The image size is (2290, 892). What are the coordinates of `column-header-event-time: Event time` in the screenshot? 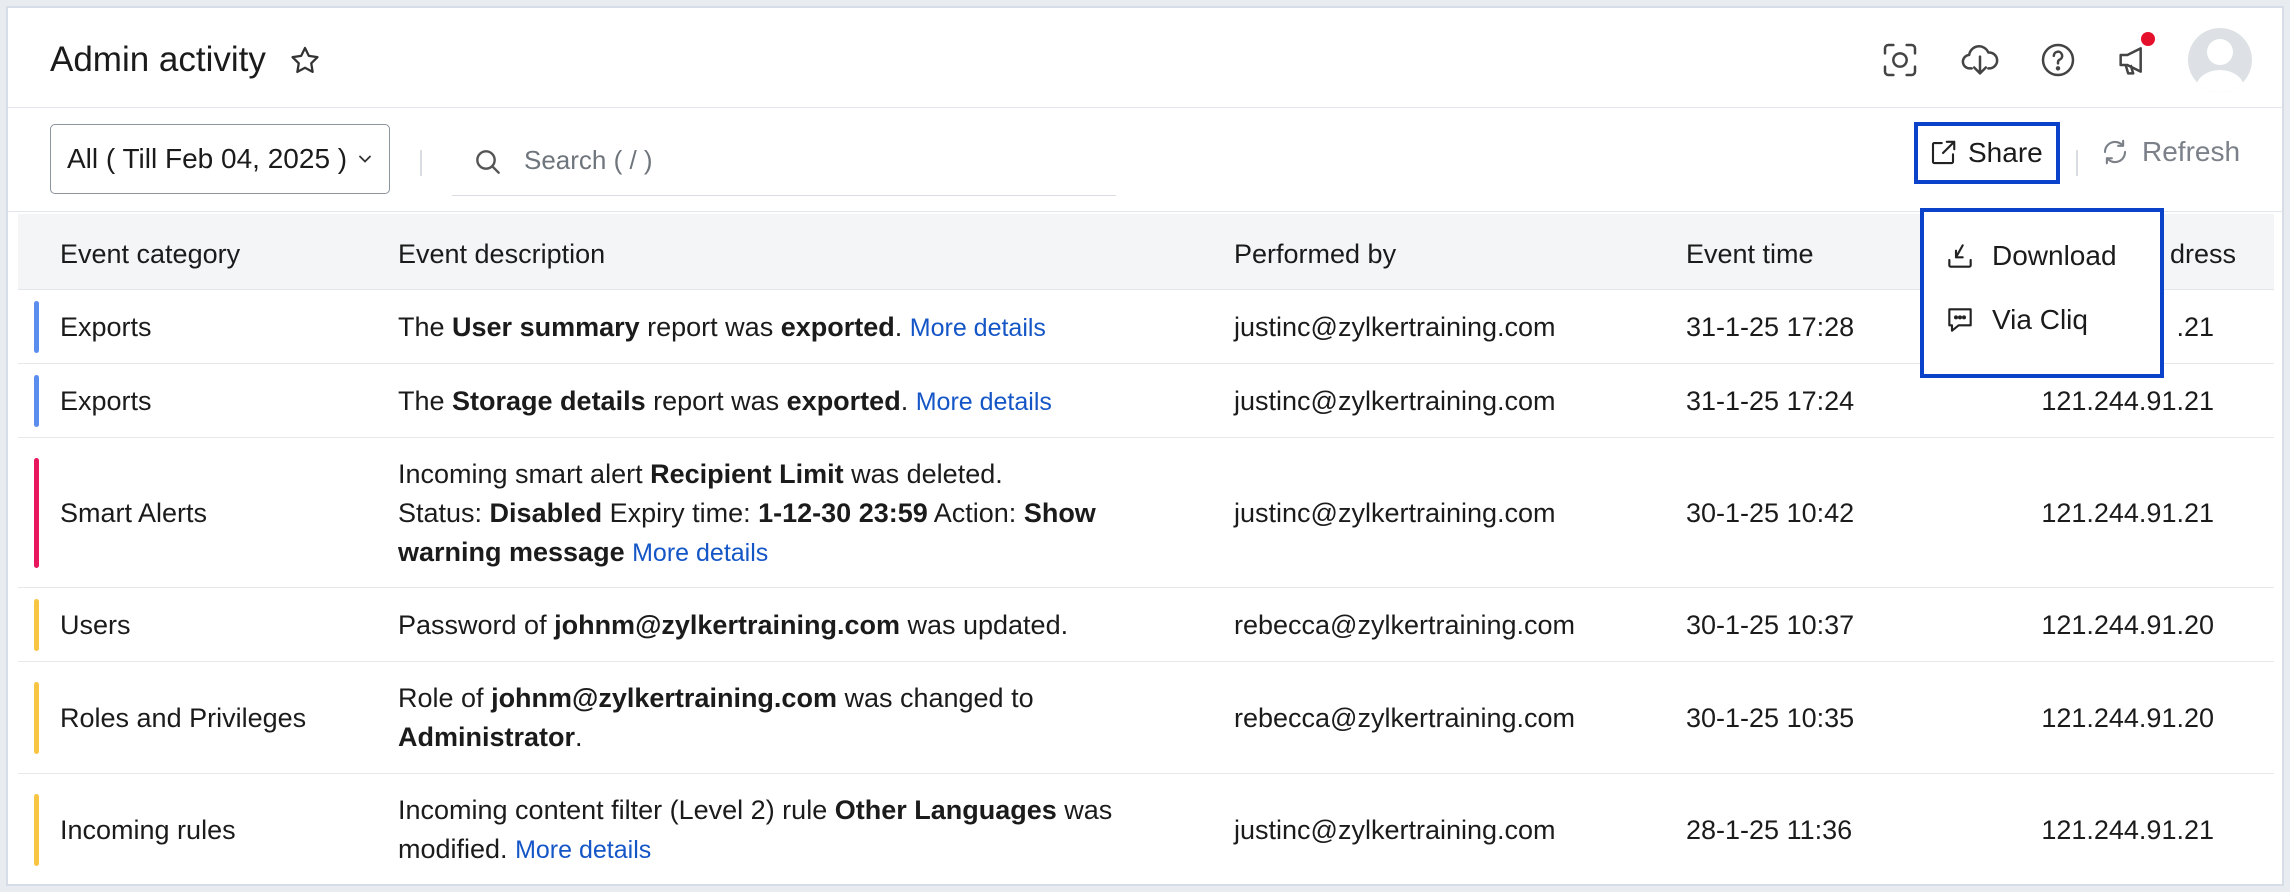 It's located at (1750, 254).